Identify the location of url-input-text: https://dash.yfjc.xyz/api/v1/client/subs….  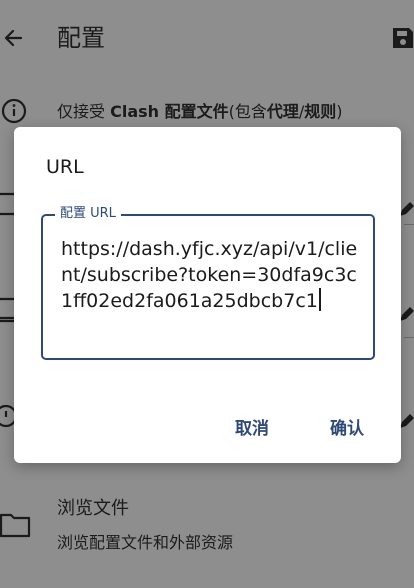
(209, 275).